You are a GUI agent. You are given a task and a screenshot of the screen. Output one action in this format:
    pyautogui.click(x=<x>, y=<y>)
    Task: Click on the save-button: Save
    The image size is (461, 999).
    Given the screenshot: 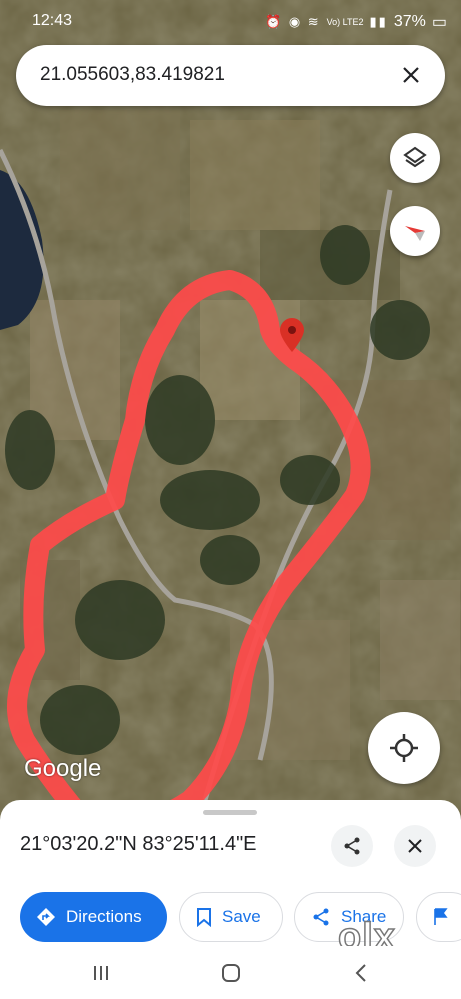 What is the action you would take?
    pyautogui.click(x=231, y=917)
    